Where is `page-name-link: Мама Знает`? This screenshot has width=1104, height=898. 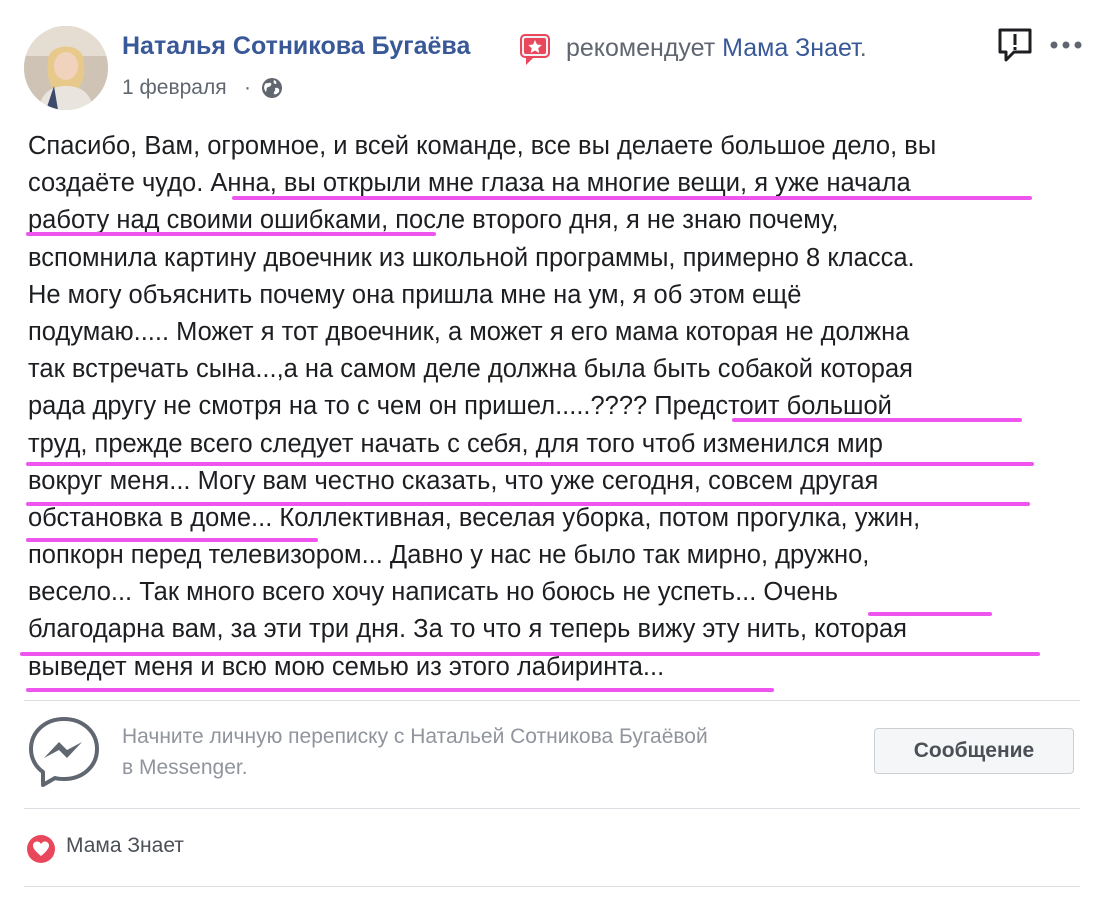
page-name-link: Мама Знает is located at coordinates (791, 48).